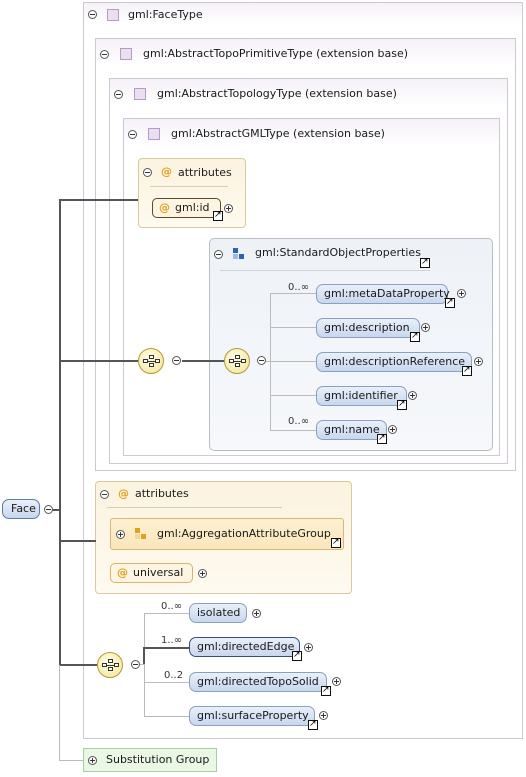 Image resolution: width=526 pixels, height=777 pixels. I want to click on element-description: gml:description, so click(368, 328).